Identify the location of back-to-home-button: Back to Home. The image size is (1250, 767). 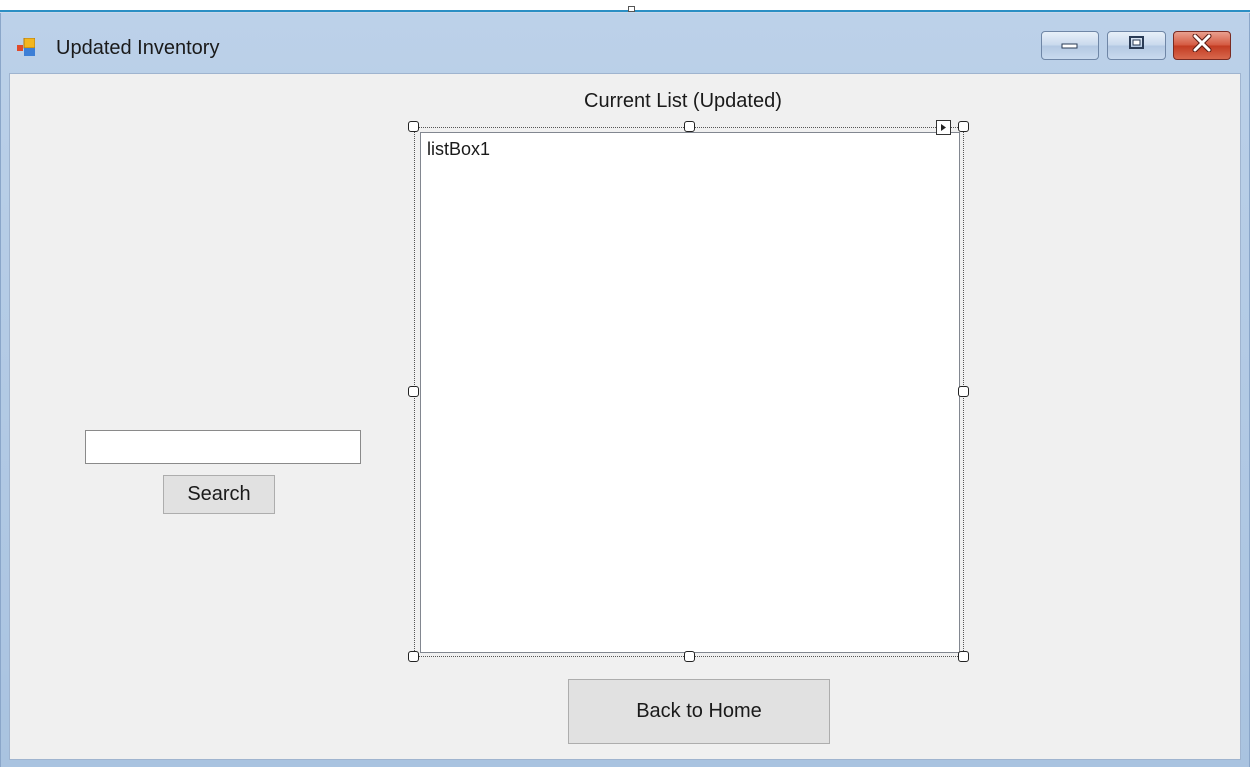
(699, 711).